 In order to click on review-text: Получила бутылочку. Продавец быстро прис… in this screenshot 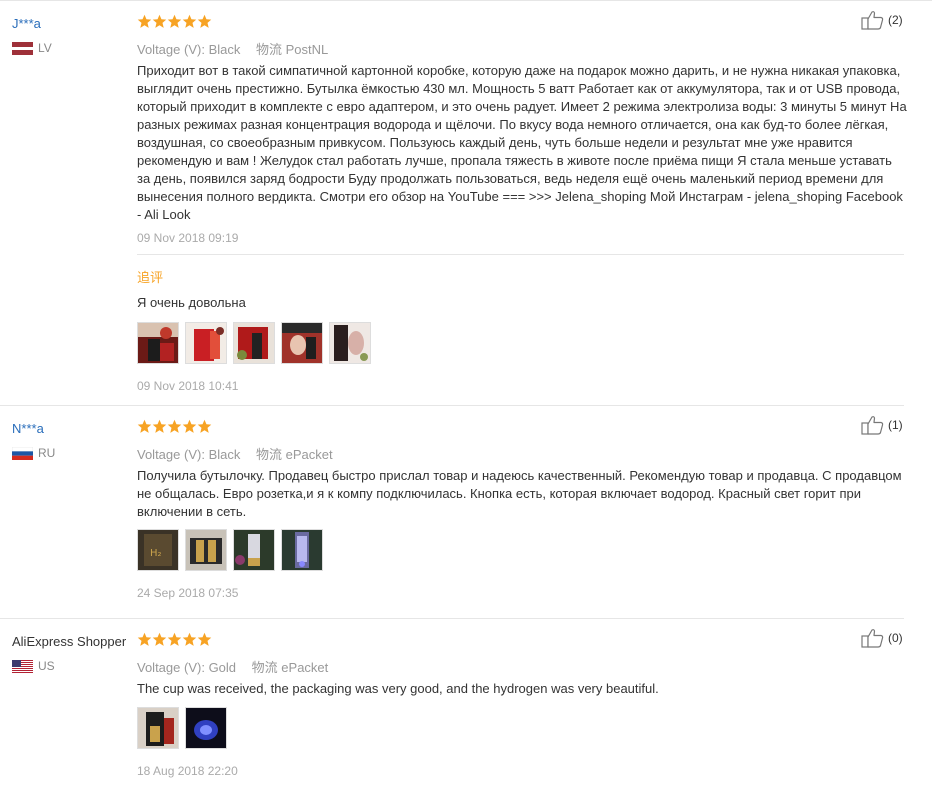, I will do `click(519, 493)`.